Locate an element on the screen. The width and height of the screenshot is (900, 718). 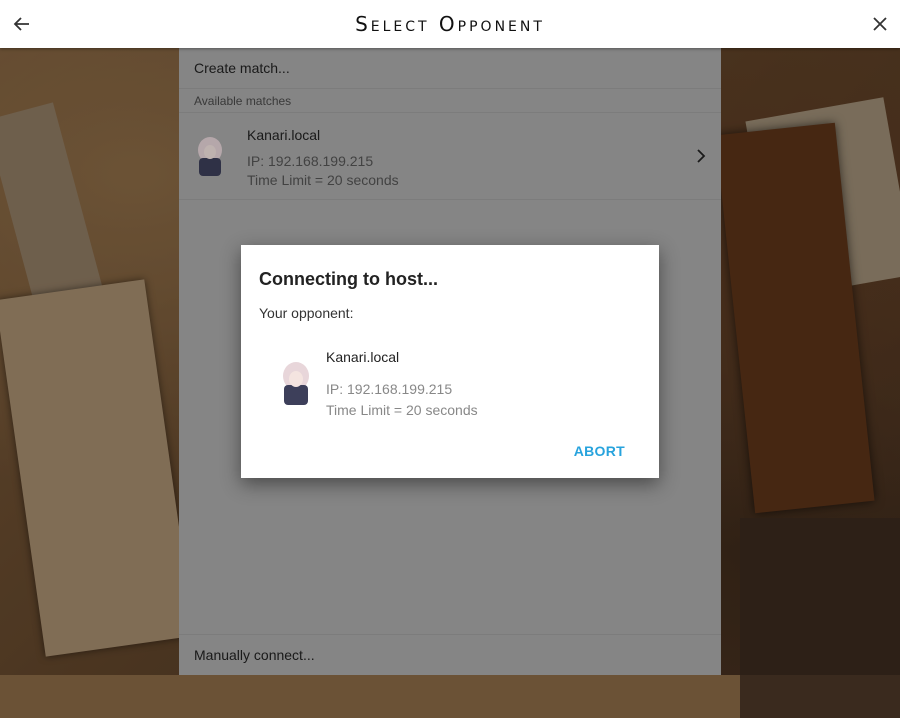
top-bar: Select Opponent is located at coordinates (450, 24).